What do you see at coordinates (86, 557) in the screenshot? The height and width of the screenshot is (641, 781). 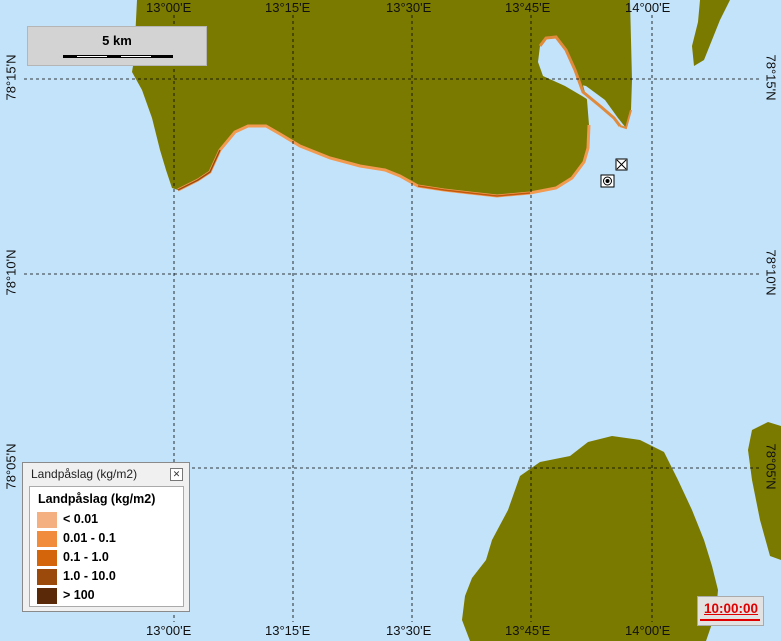 I see `legend-item-label: 0.1 - 1.0` at bounding box center [86, 557].